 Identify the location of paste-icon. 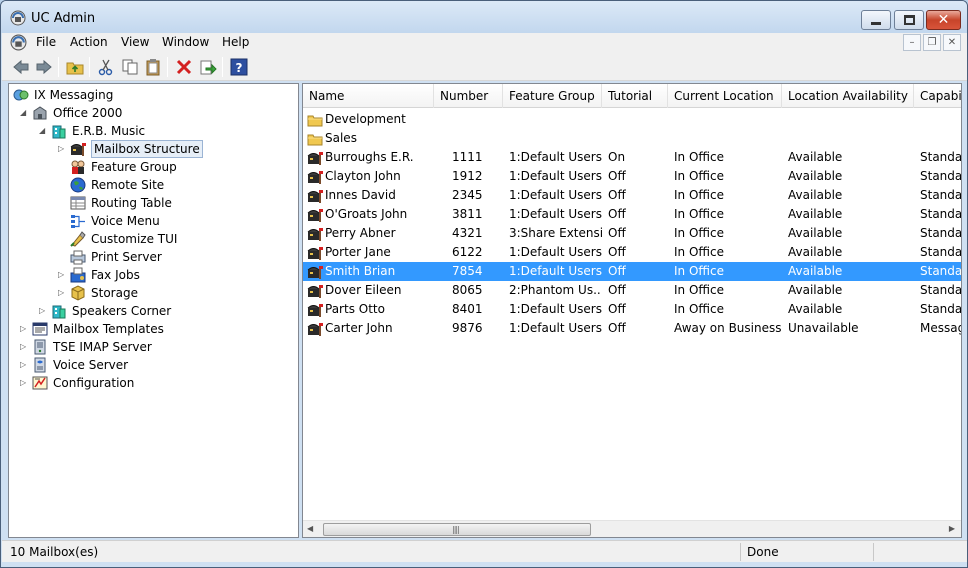
(153, 67).